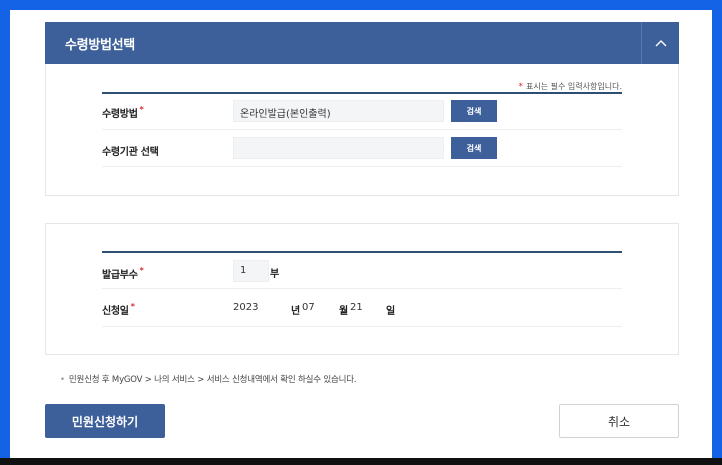 This screenshot has height=465, width=722. I want to click on bottom-bar, so click(361, 461).